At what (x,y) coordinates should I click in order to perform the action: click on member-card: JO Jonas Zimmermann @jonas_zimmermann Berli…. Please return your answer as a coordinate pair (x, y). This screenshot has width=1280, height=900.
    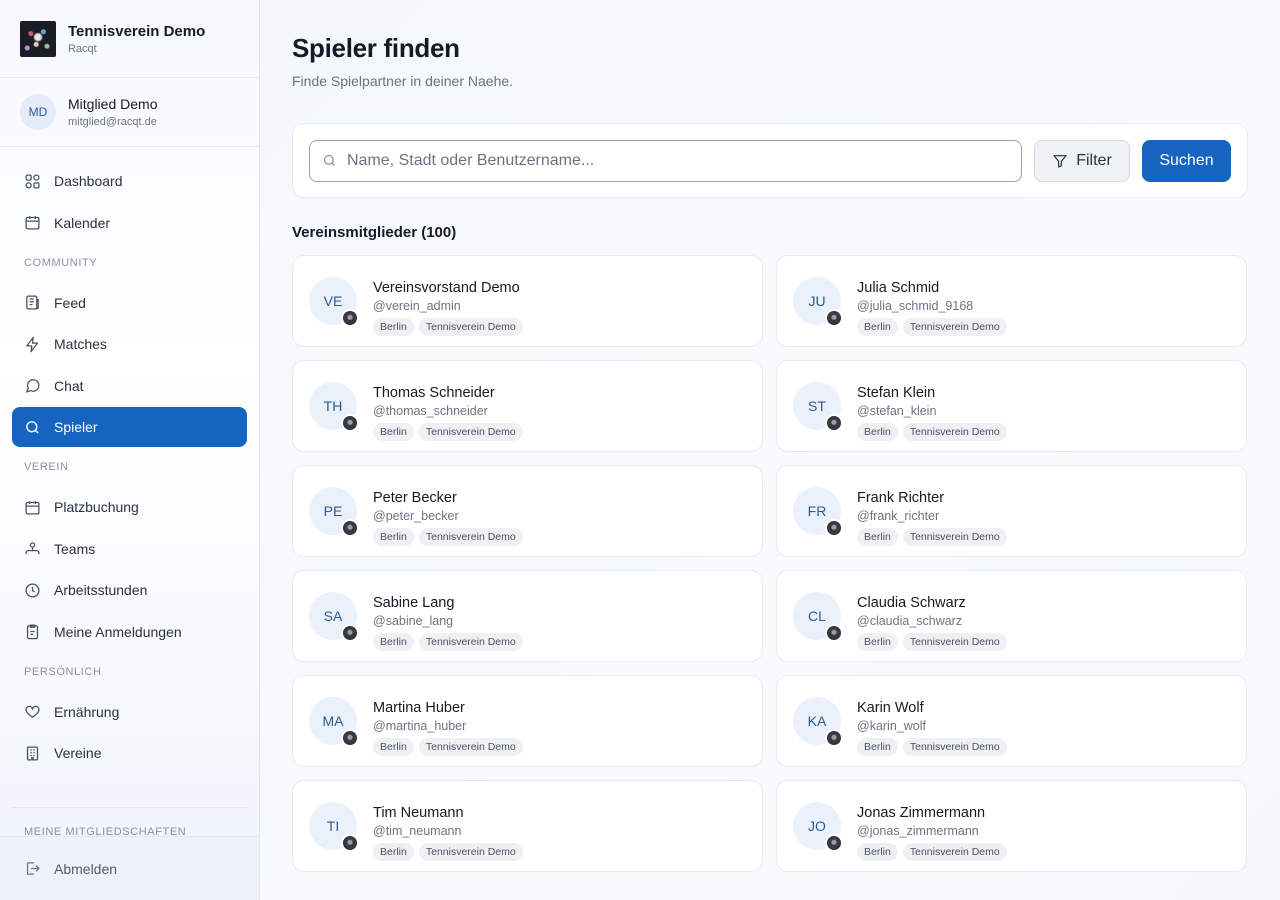
    Looking at the image, I should click on (1011, 826).